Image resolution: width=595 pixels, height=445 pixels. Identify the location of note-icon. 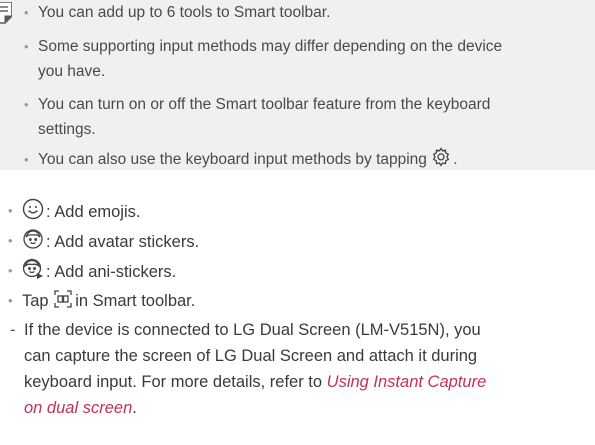
(6, 13).